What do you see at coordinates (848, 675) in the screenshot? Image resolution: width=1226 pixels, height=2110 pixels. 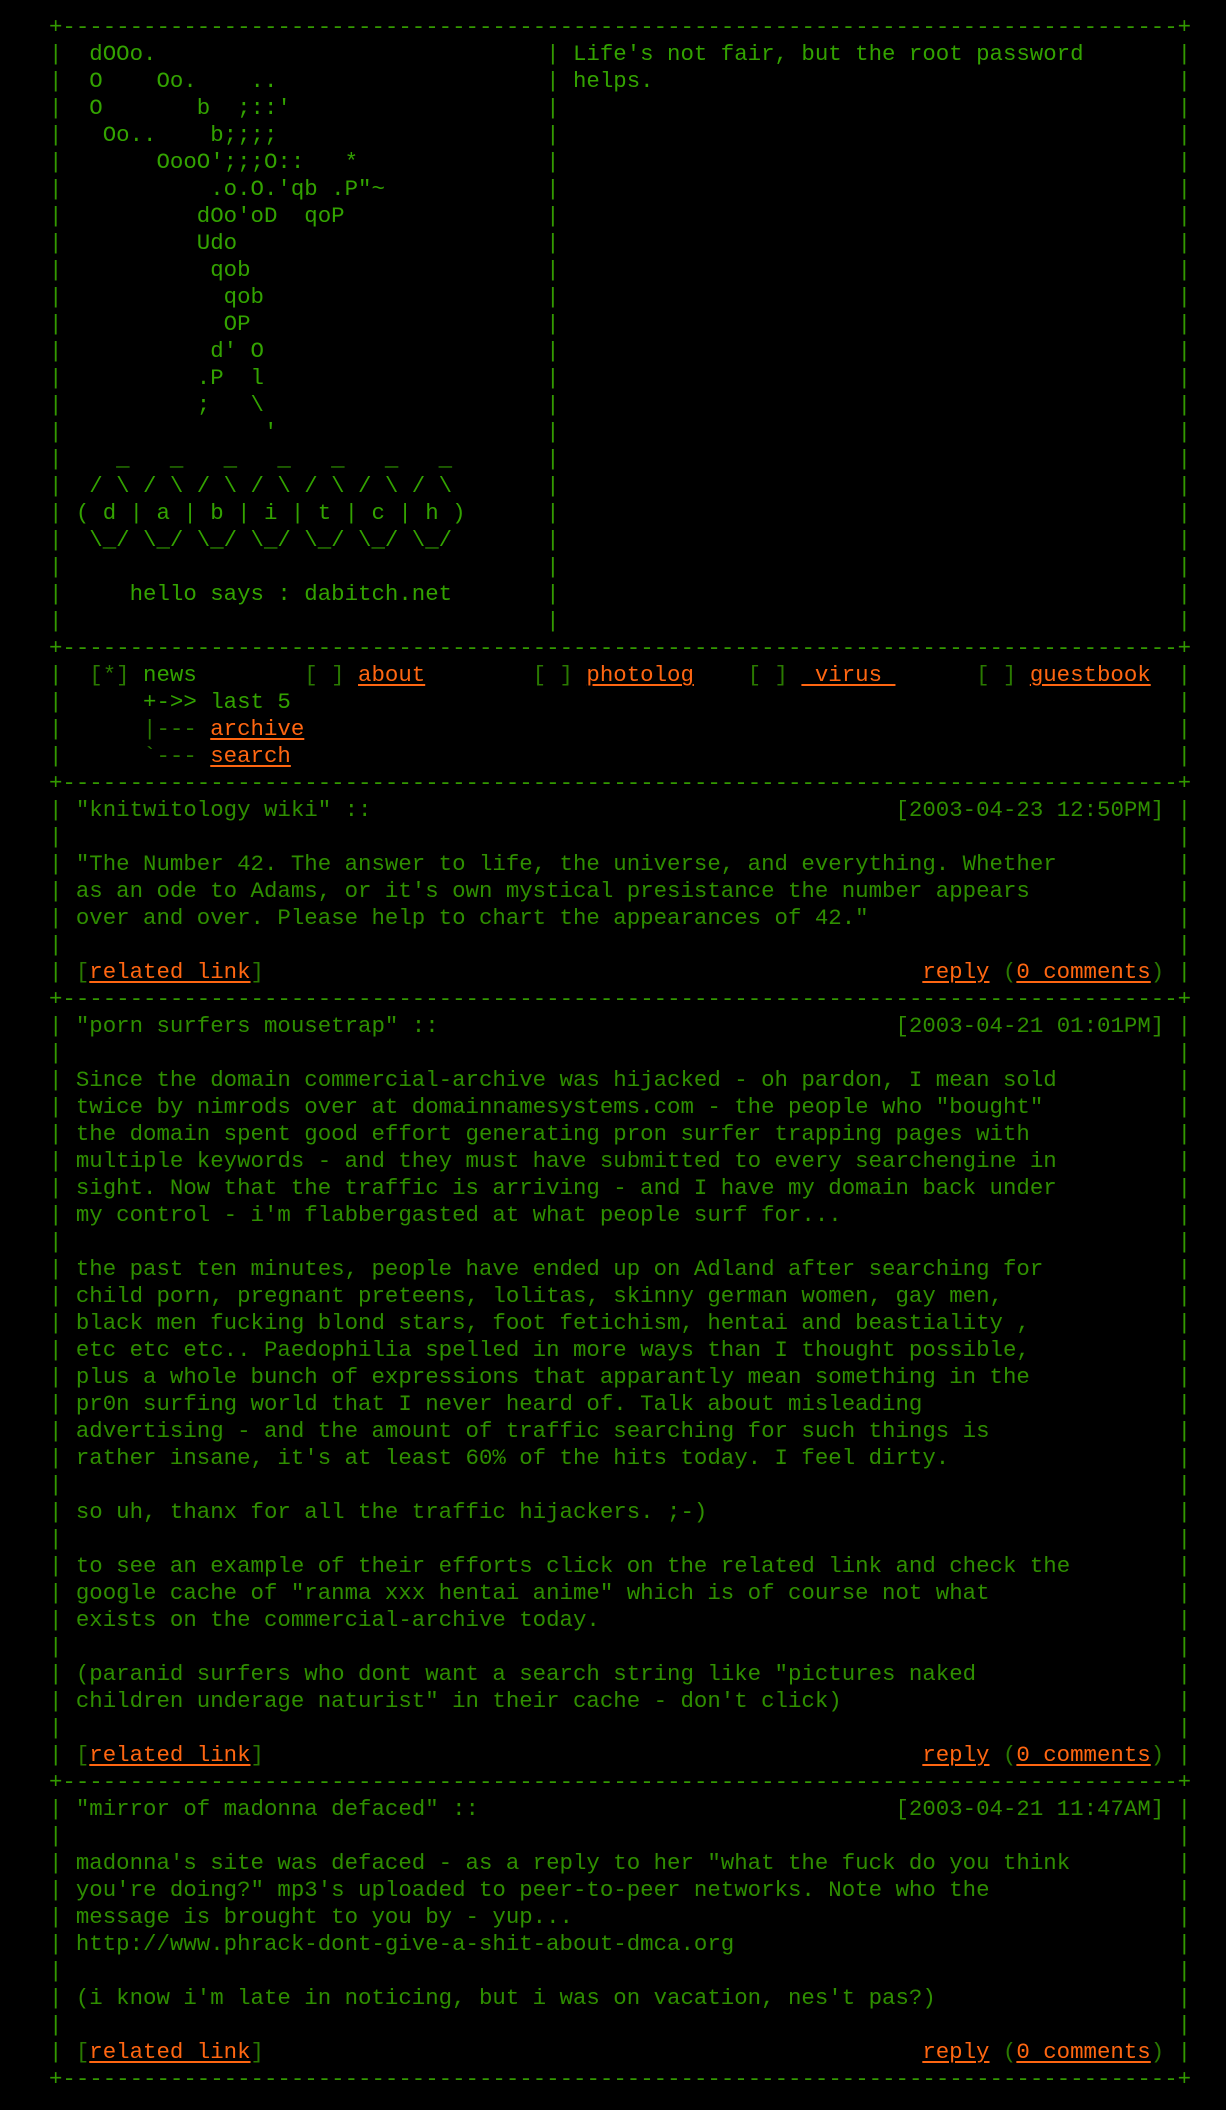 I see `nav-link: virus` at bounding box center [848, 675].